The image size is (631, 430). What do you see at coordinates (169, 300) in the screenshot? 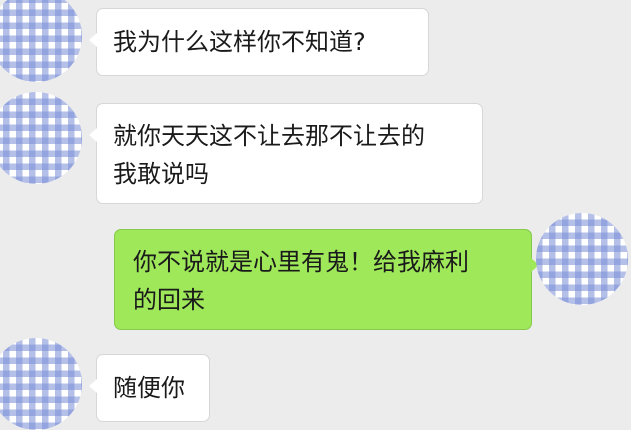
I see `message-text-line: 的回来` at bounding box center [169, 300].